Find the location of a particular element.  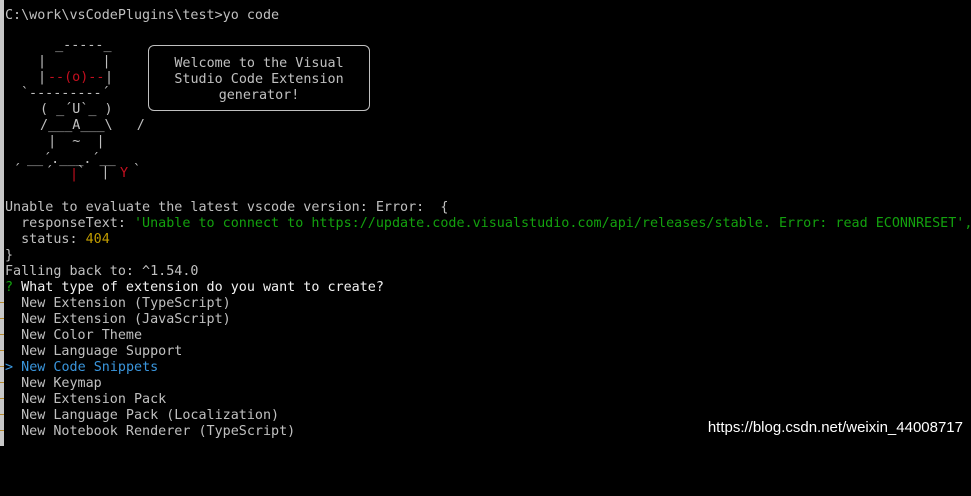

option-new-code-snippets: > New Code Snippets is located at coordinates (81, 368).